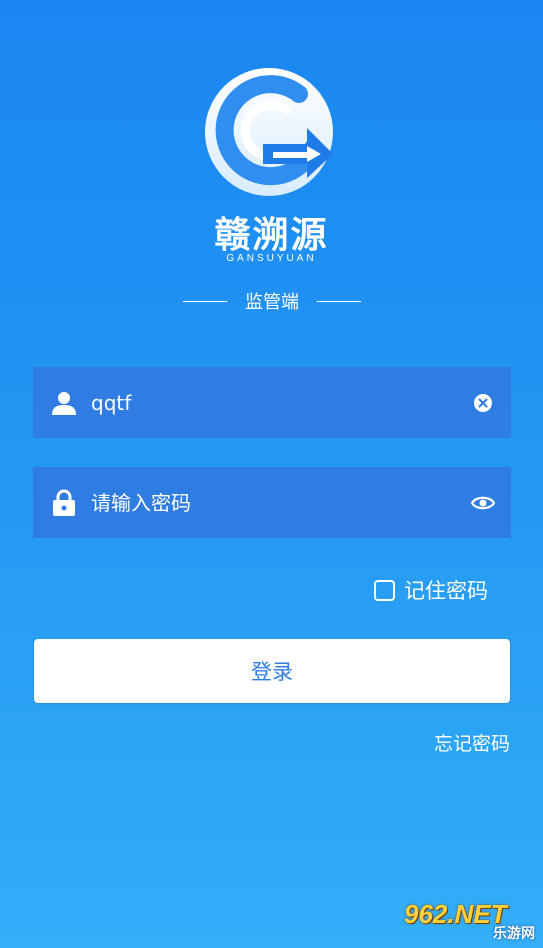  Describe the element at coordinates (271, 258) in the screenshot. I see `brand-pinyin: GANSUYUAN` at that location.